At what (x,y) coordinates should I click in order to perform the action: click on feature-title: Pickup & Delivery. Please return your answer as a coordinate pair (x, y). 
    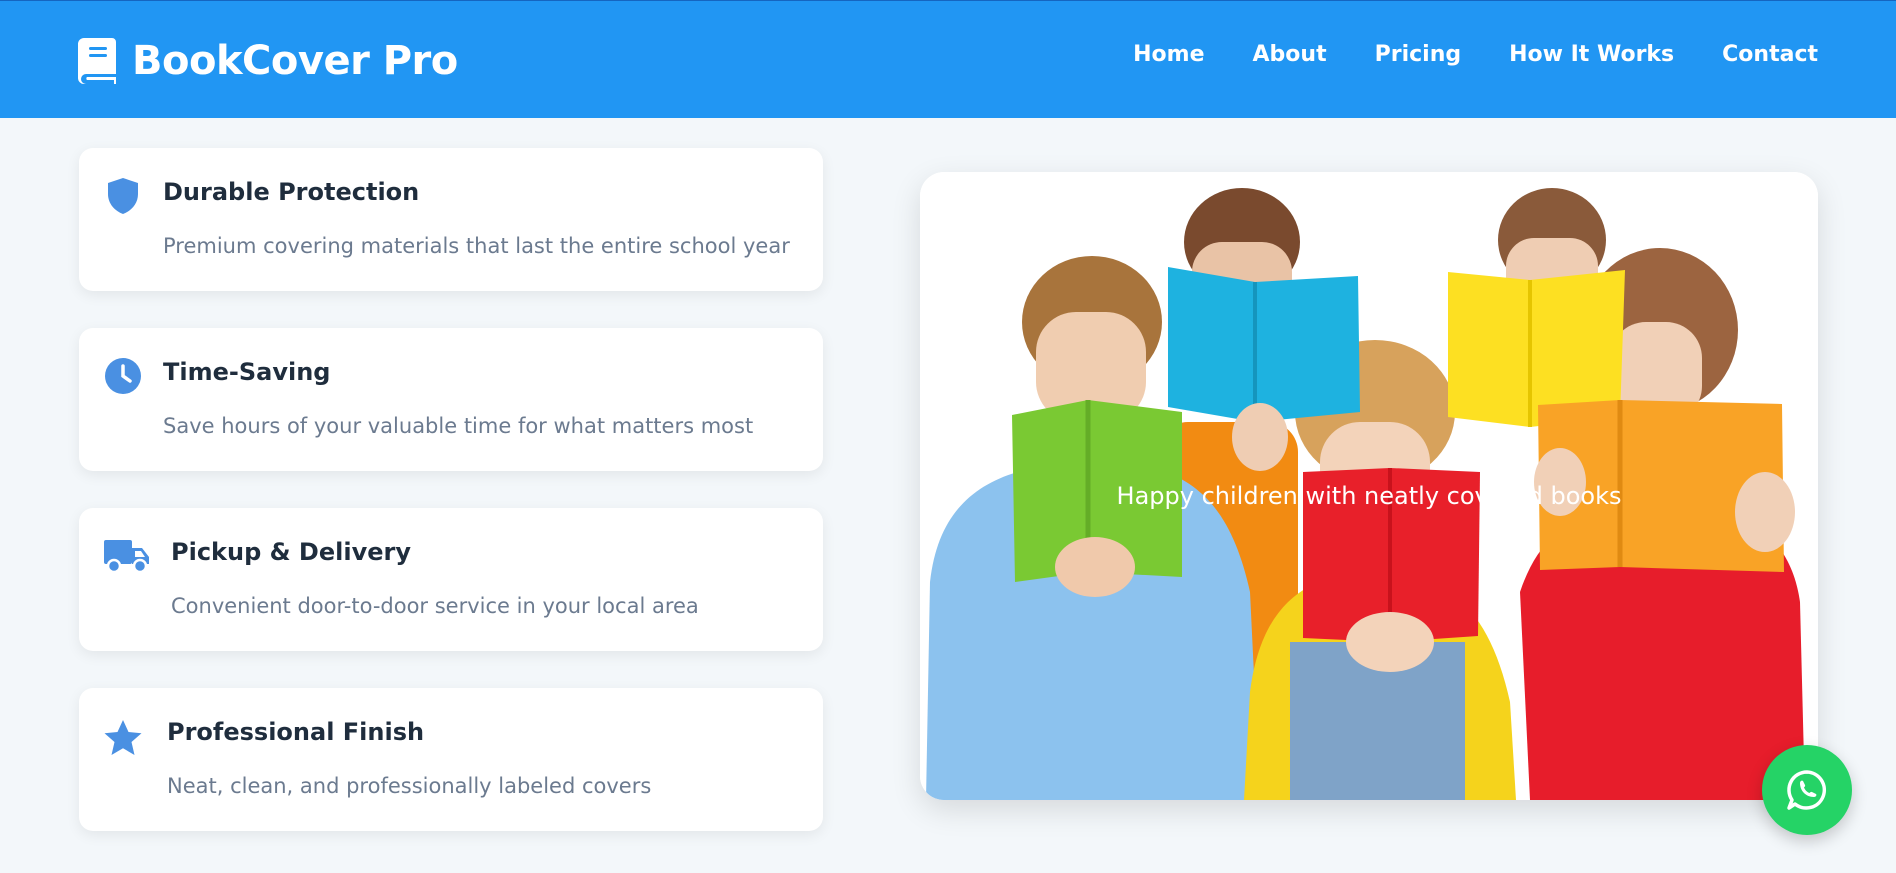
    Looking at the image, I should click on (291, 552).